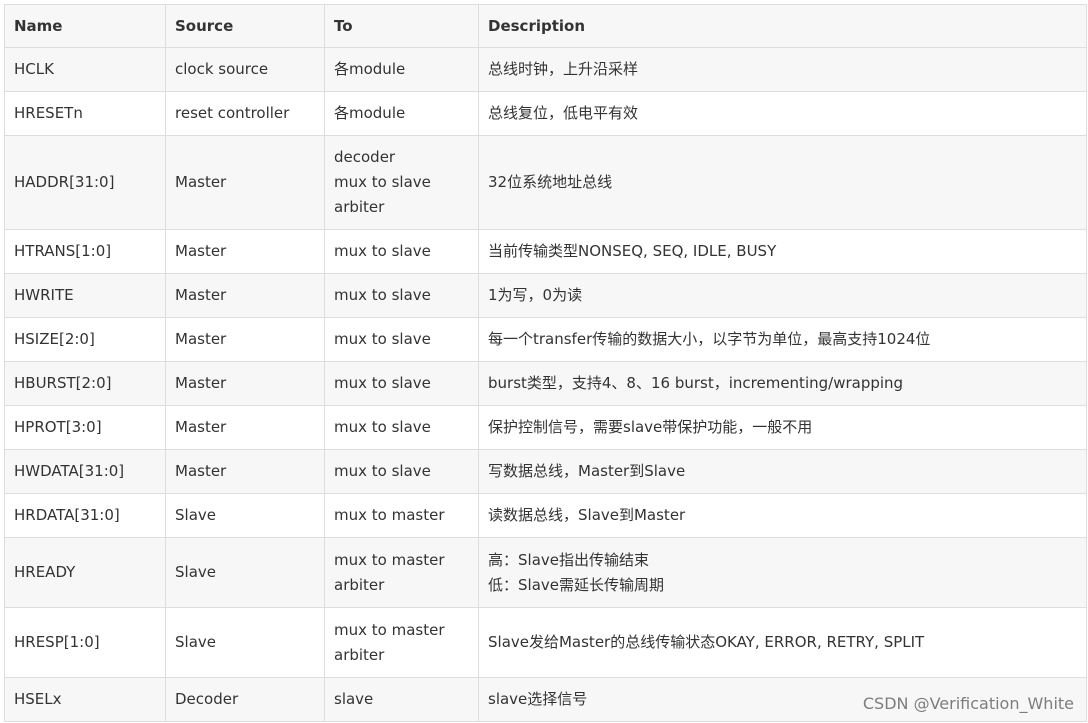  Describe the element at coordinates (587, 515) in the screenshot. I see `cell-description-line: 读数据总线，Slave到Master` at that location.